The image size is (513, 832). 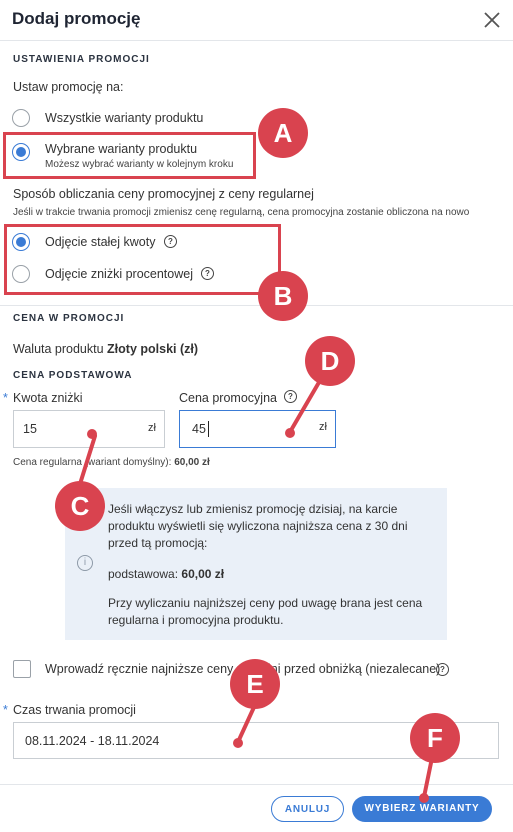 I want to click on annotation-badge-e: E, so click(x=255, y=684).